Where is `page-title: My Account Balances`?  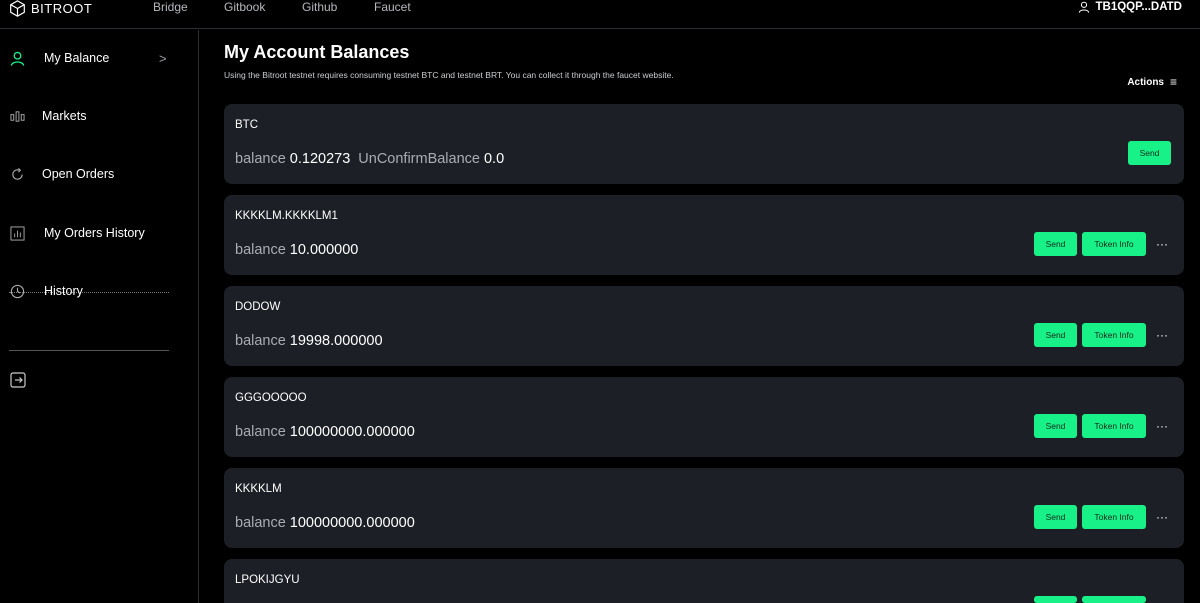 page-title: My Account Balances is located at coordinates (317, 52).